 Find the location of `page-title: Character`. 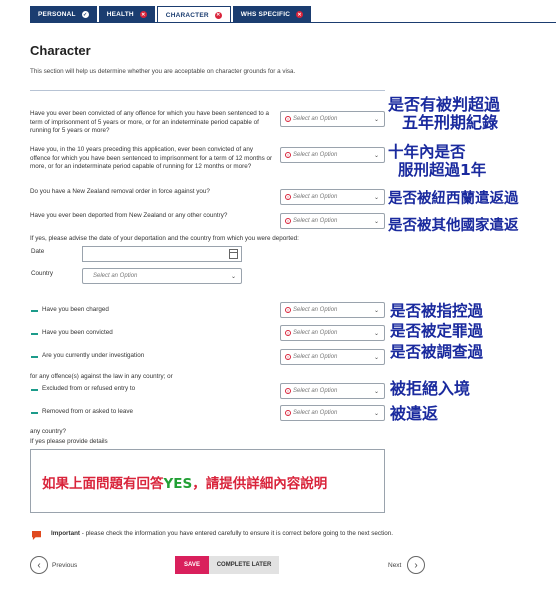

page-title: Character is located at coordinates (60, 50).